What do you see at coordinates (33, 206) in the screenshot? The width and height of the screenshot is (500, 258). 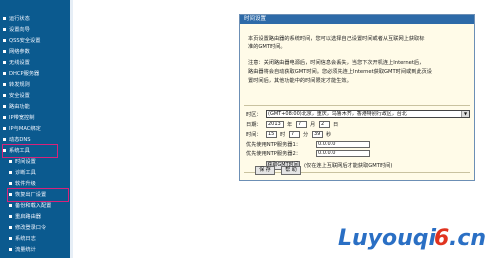 I see `sidebar-item-label: 备份和载入配置` at bounding box center [33, 206].